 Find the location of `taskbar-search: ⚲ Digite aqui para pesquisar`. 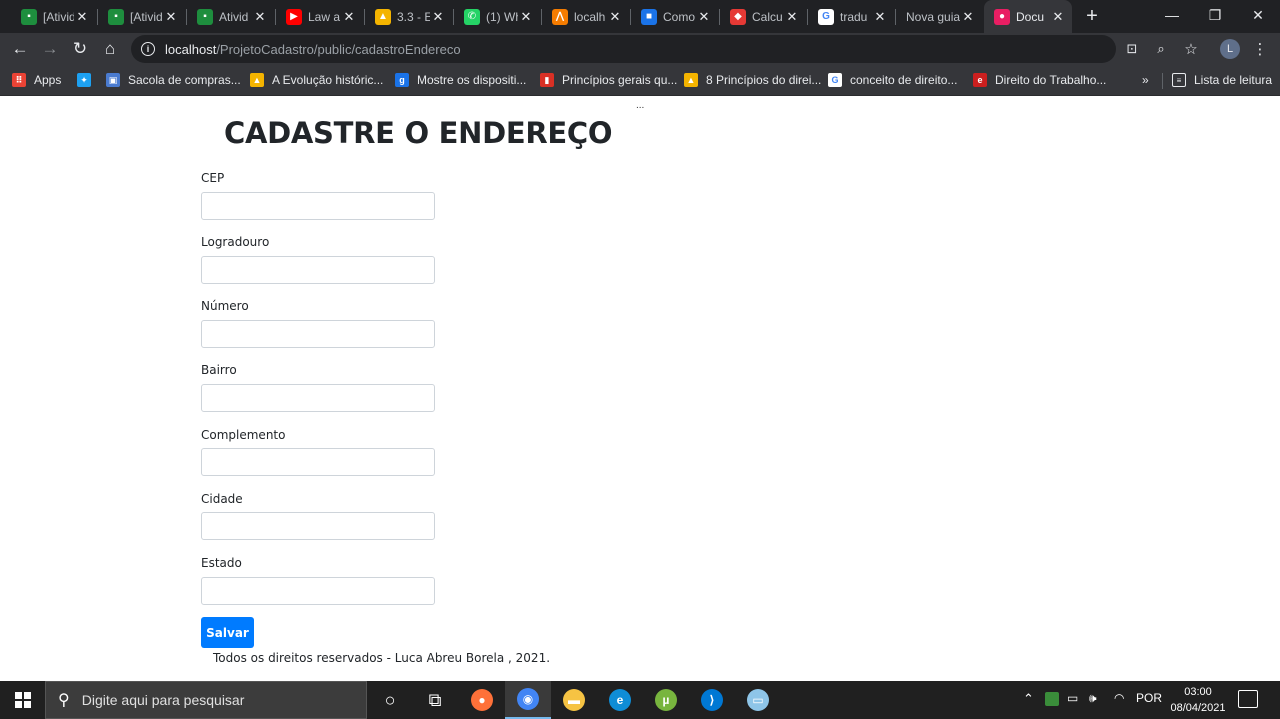

taskbar-search: ⚲ Digite aqui para pesquisar is located at coordinates (206, 700).